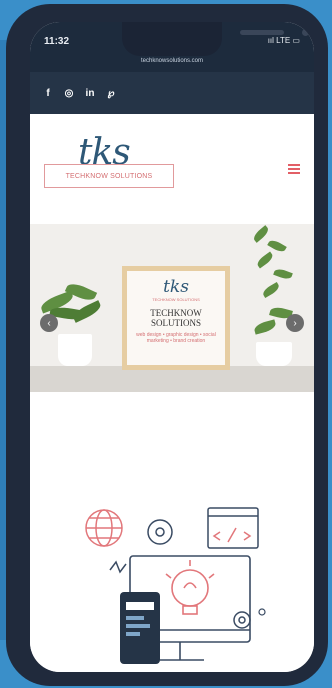 The height and width of the screenshot is (688, 332). I want to click on logo-box: TECHKNOW SOLUTIONS, so click(109, 176).